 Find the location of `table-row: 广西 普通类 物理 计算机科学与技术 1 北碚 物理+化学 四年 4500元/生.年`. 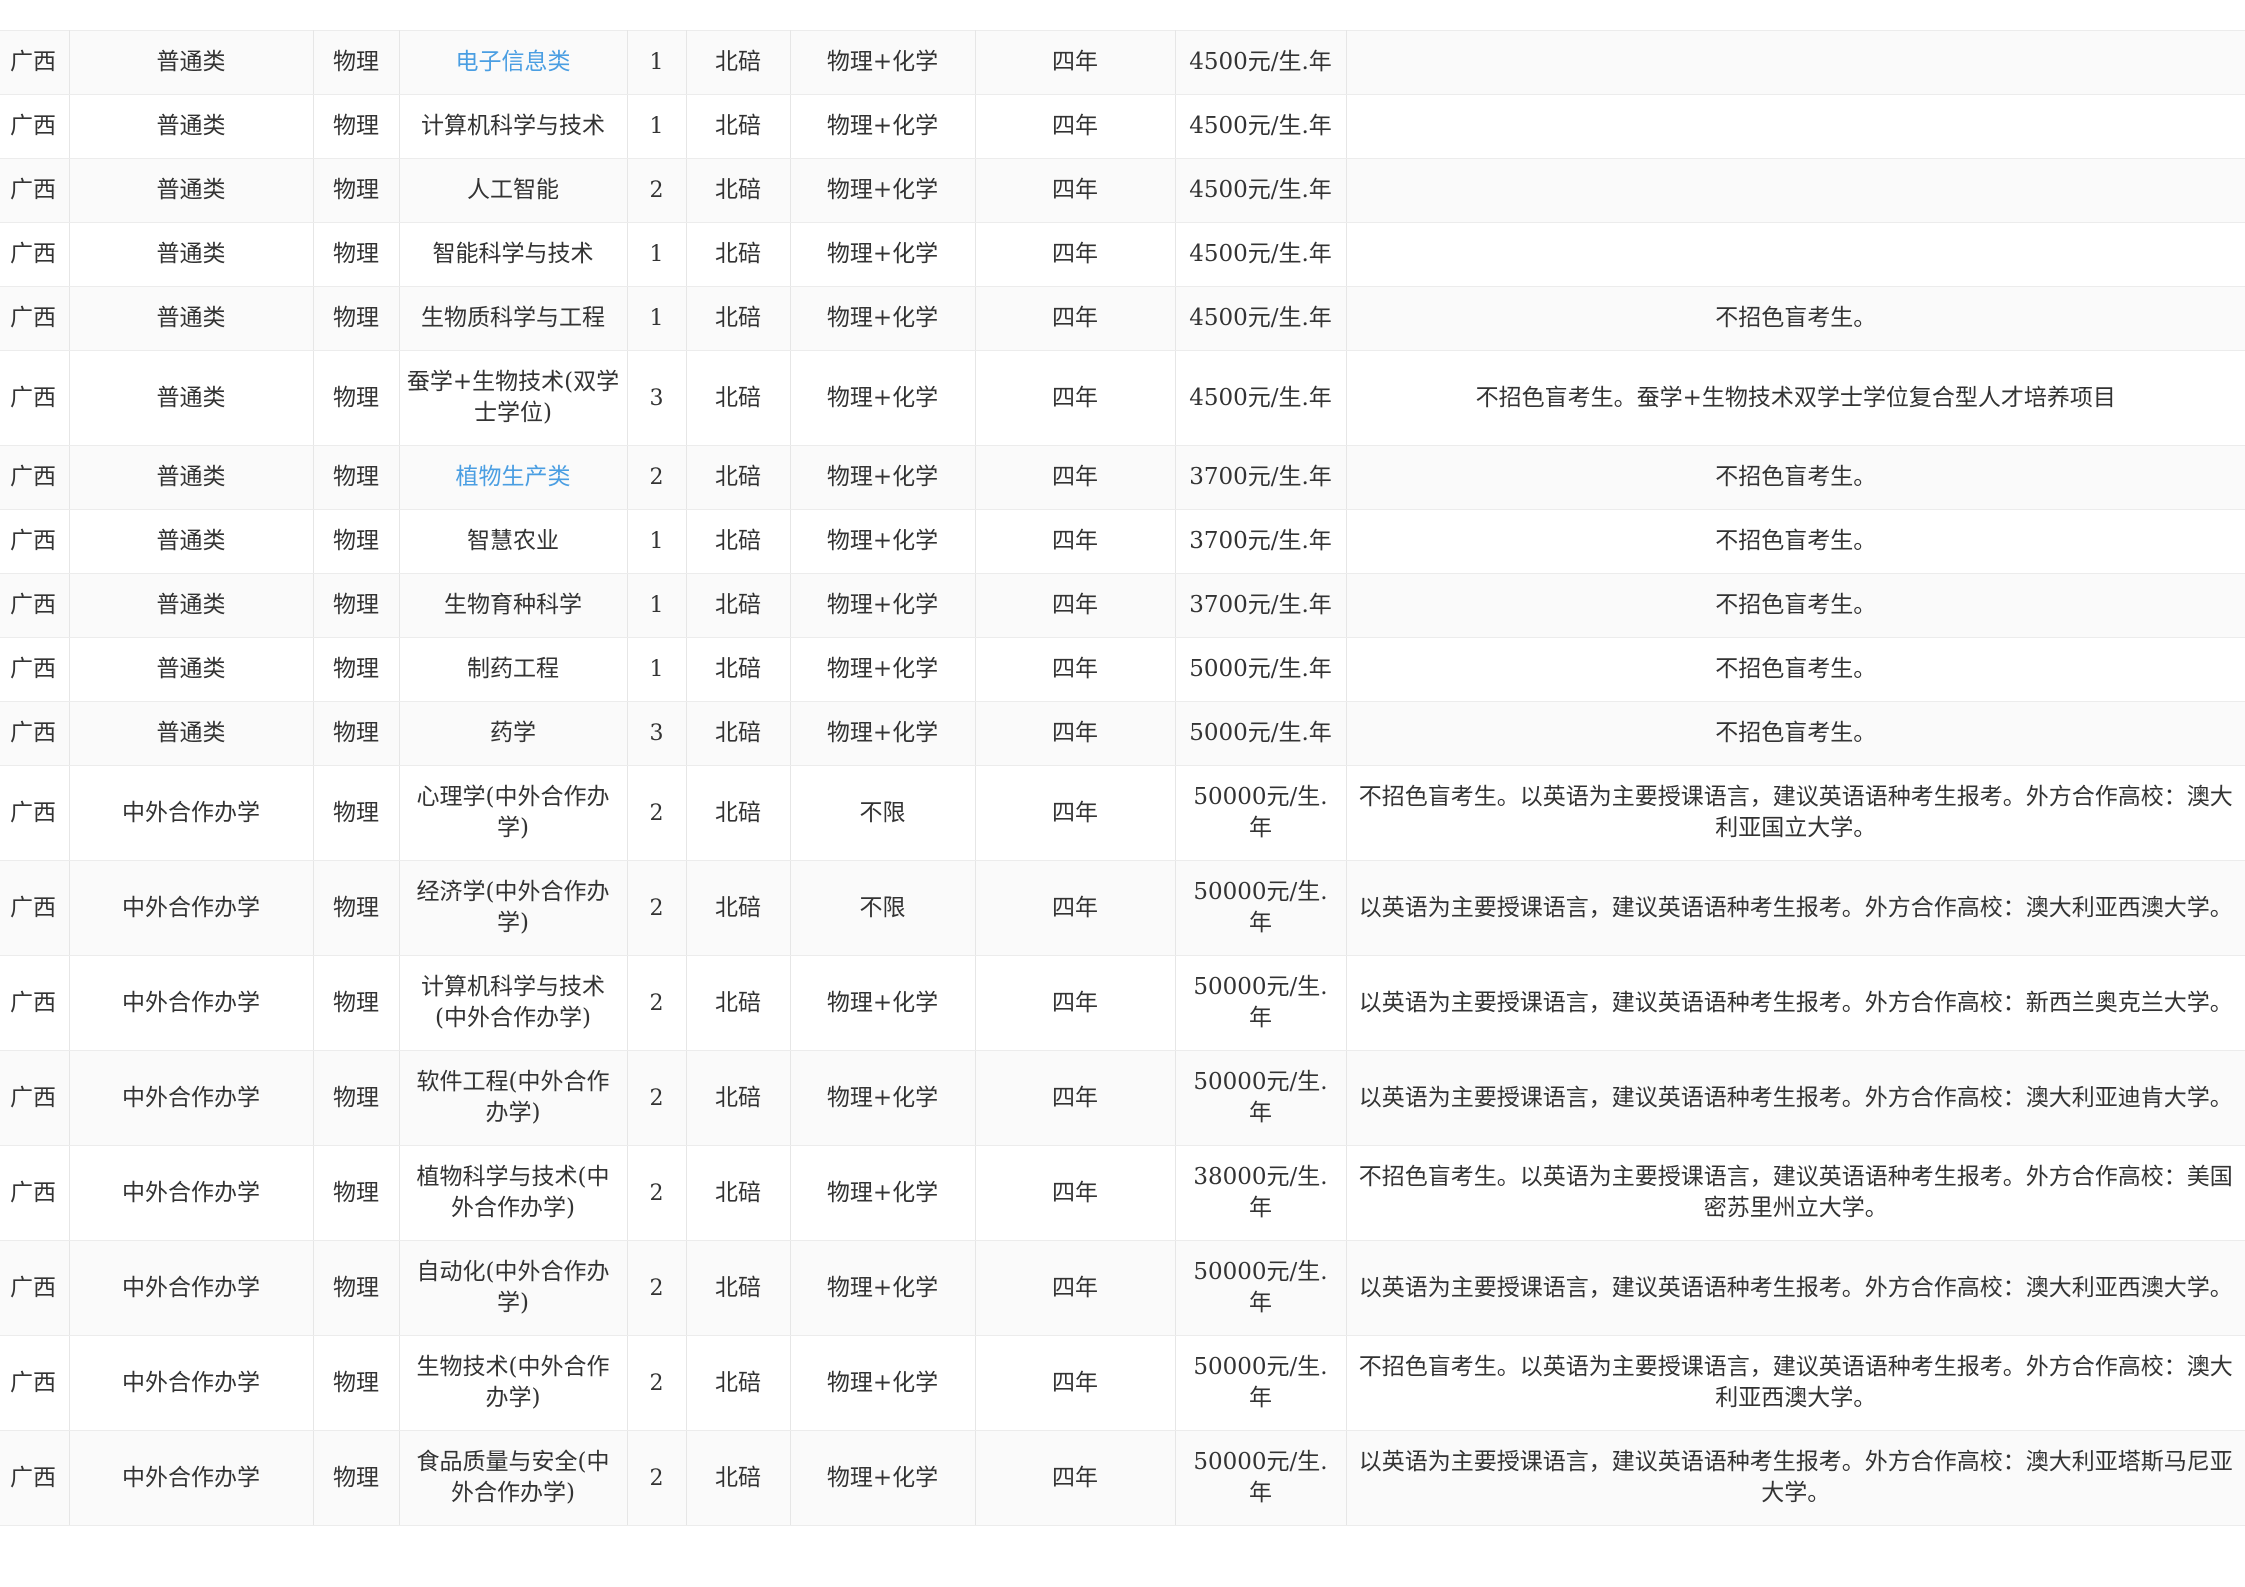

table-row: 广西 普通类 物理 计算机科学与技术 1 北碚 物理+化学 四年 4500元/生.年 is located at coordinates (1122, 126).